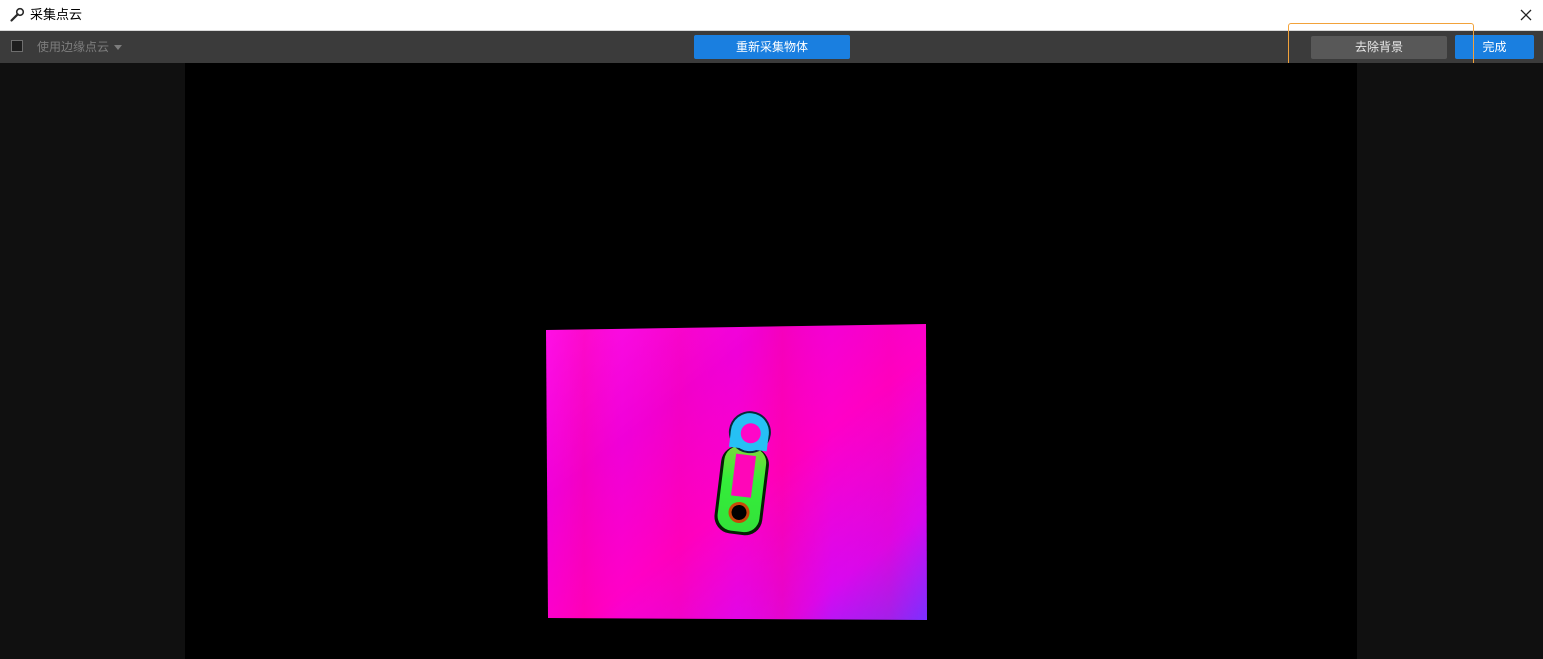  What do you see at coordinates (17, 46) in the screenshot?
I see `edge-point-cloud-checkbox` at bounding box center [17, 46].